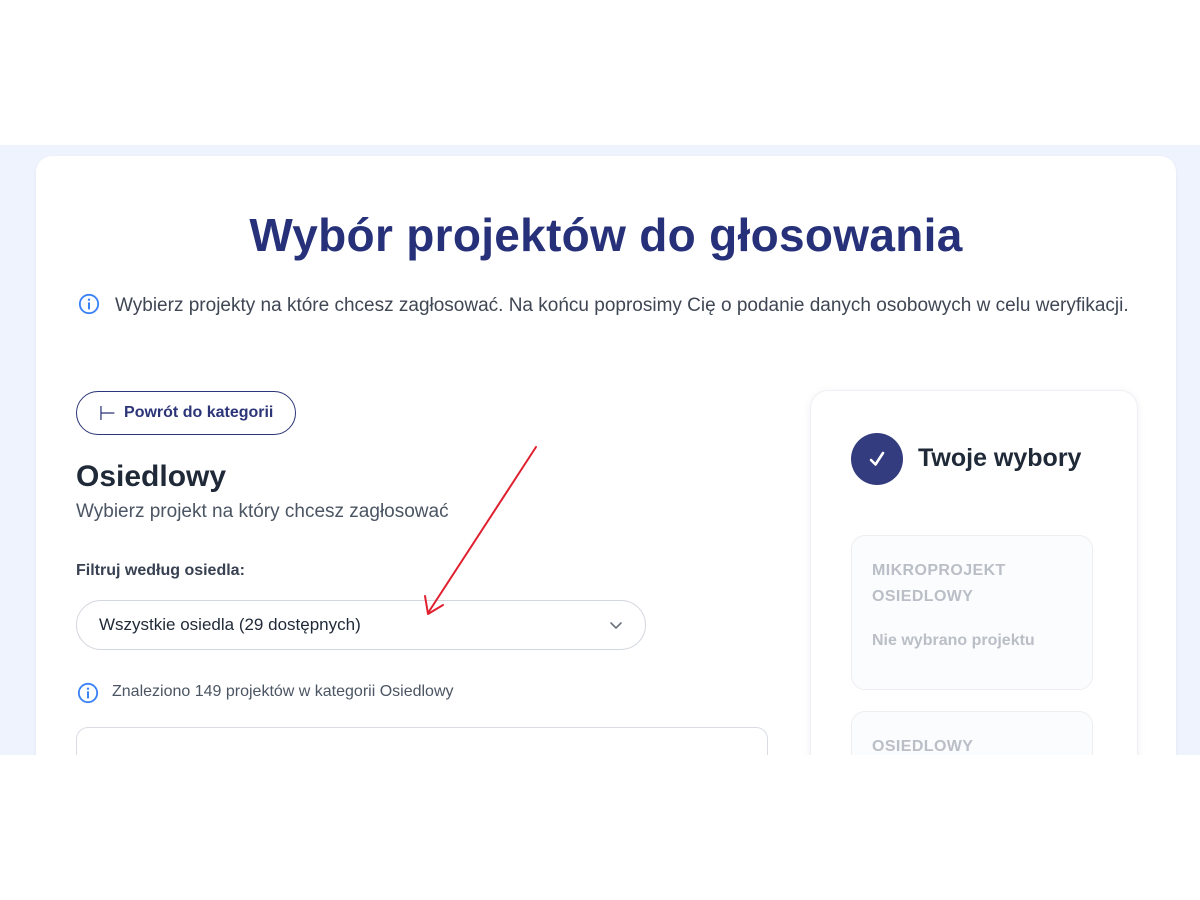 The height and width of the screenshot is (900, 1200). I want to click on chevron-down-icon, so click(616, 625).